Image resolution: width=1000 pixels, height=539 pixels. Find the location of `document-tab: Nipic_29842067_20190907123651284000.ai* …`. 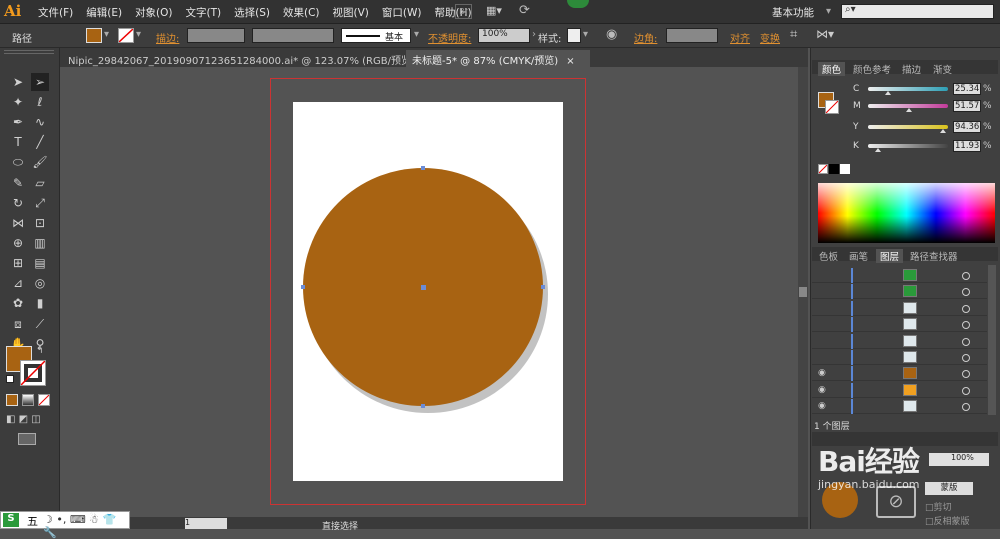

document-tab: Nipic_29842067_20190907123651284000.ai* … is located at coordinates (247, 58).